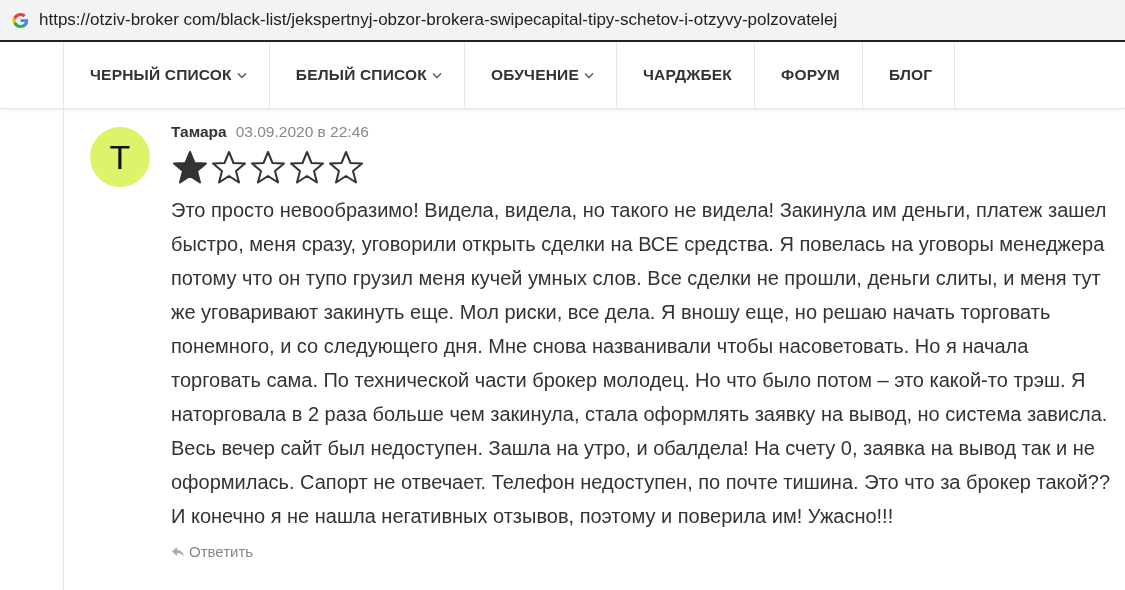  I want to click on nav-link: ОБУЧЕНИЕ, so click(540, 75).